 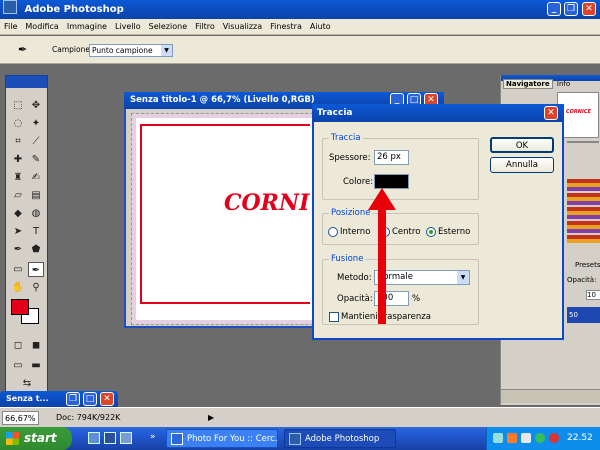 What do you see at coordinates (498, 438) in the screenshot?
I see `tray-network-icon` at bounding box center [498, 438].